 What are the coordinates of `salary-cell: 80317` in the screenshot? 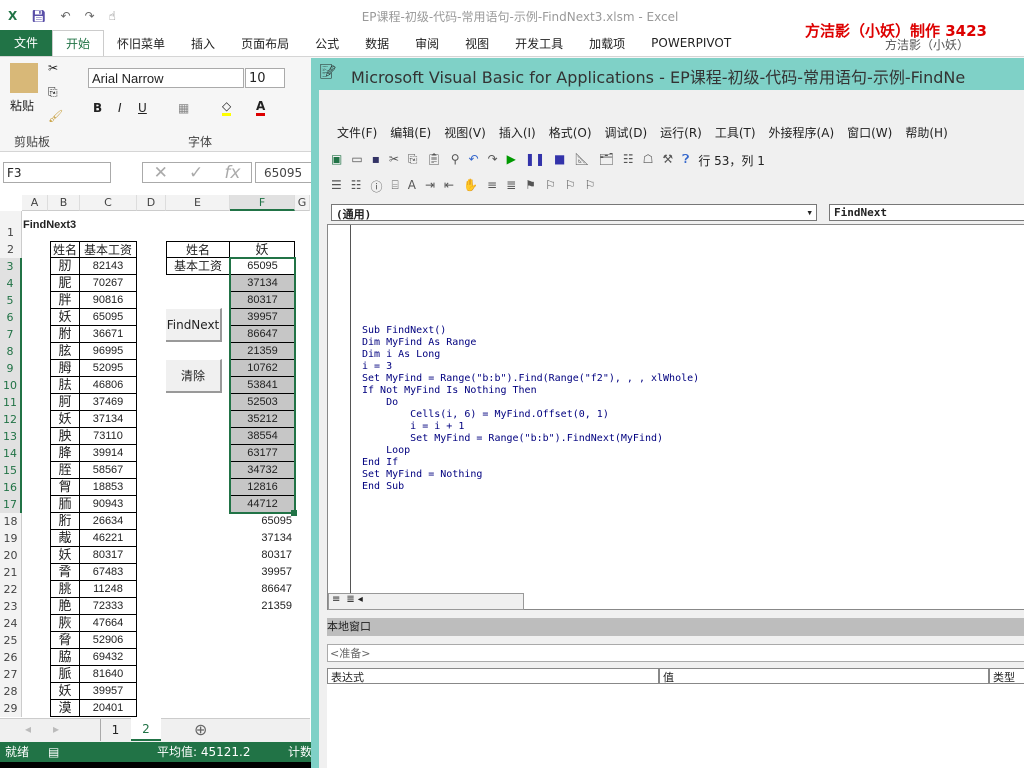 It's located at (108, 555).